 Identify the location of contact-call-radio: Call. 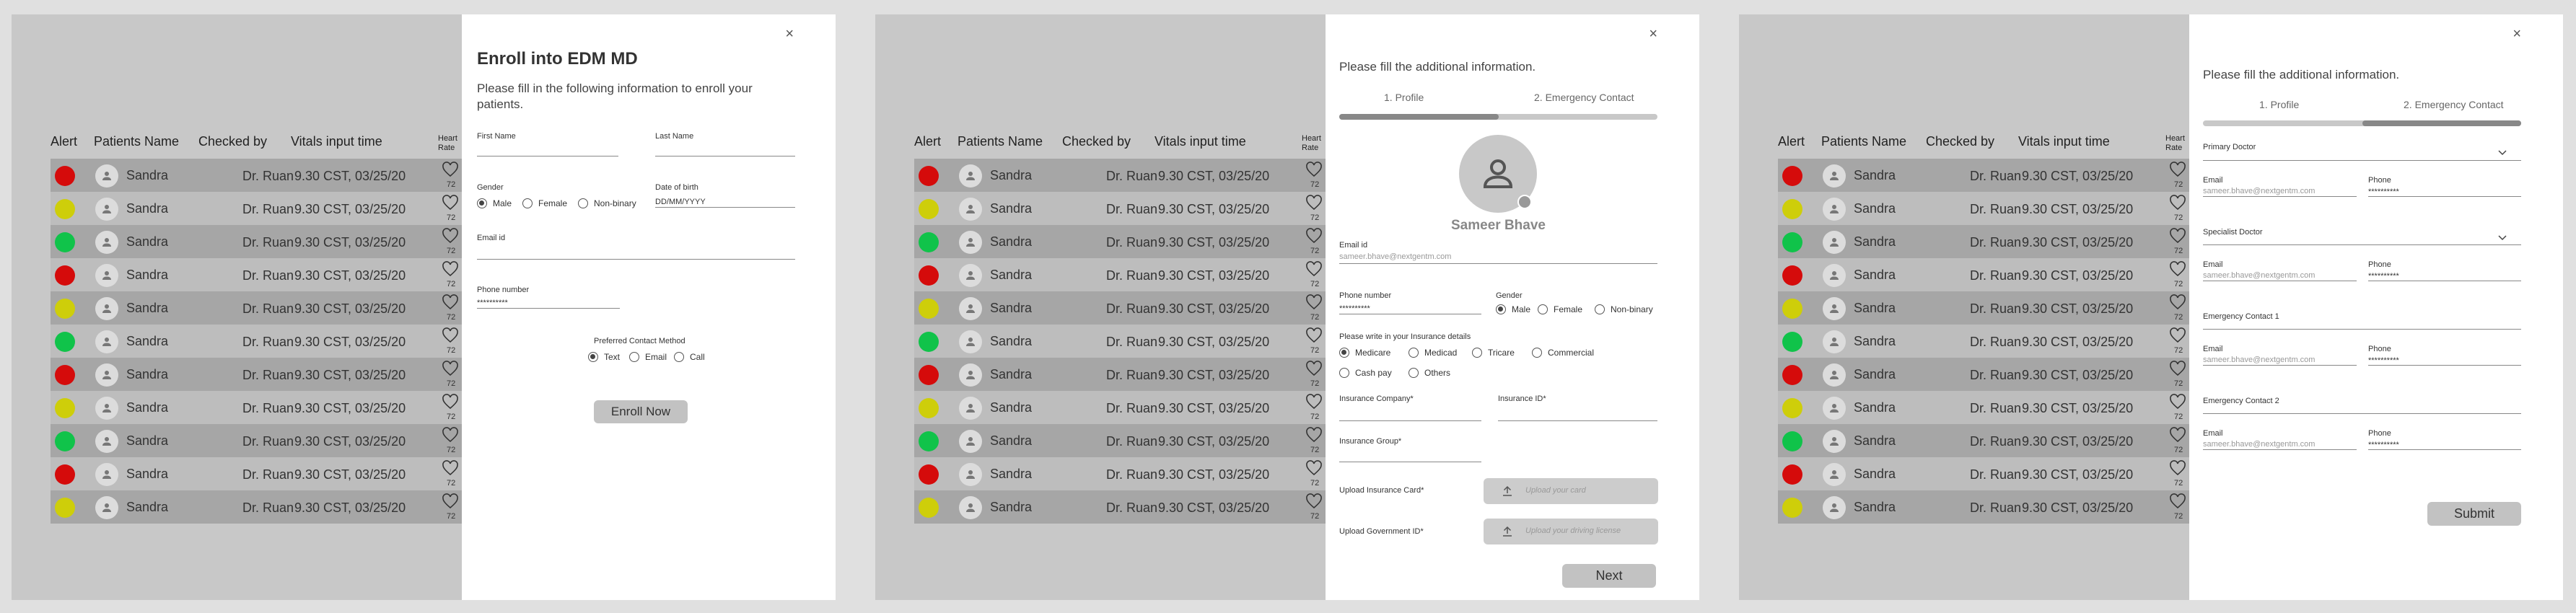
(689, 357).